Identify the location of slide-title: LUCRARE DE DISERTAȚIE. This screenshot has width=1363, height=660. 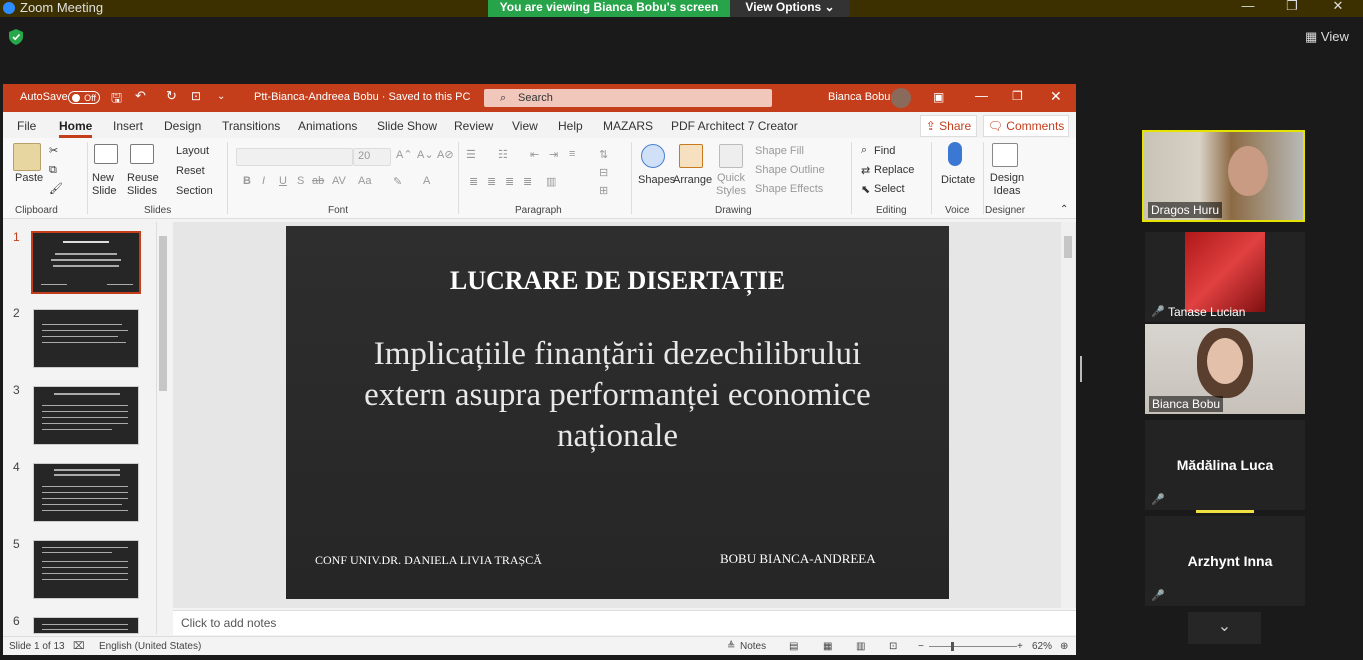
(617, 281).